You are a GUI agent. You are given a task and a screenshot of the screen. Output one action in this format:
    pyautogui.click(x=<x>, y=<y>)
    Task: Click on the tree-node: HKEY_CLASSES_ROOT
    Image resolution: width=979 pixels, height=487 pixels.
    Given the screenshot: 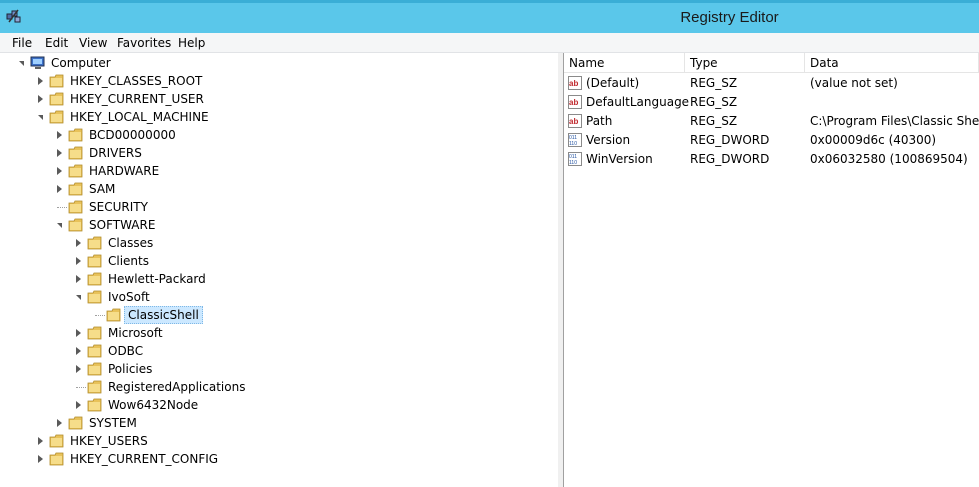 What is the action you would take?
    pyautogui.click(x=277, y=81)
    